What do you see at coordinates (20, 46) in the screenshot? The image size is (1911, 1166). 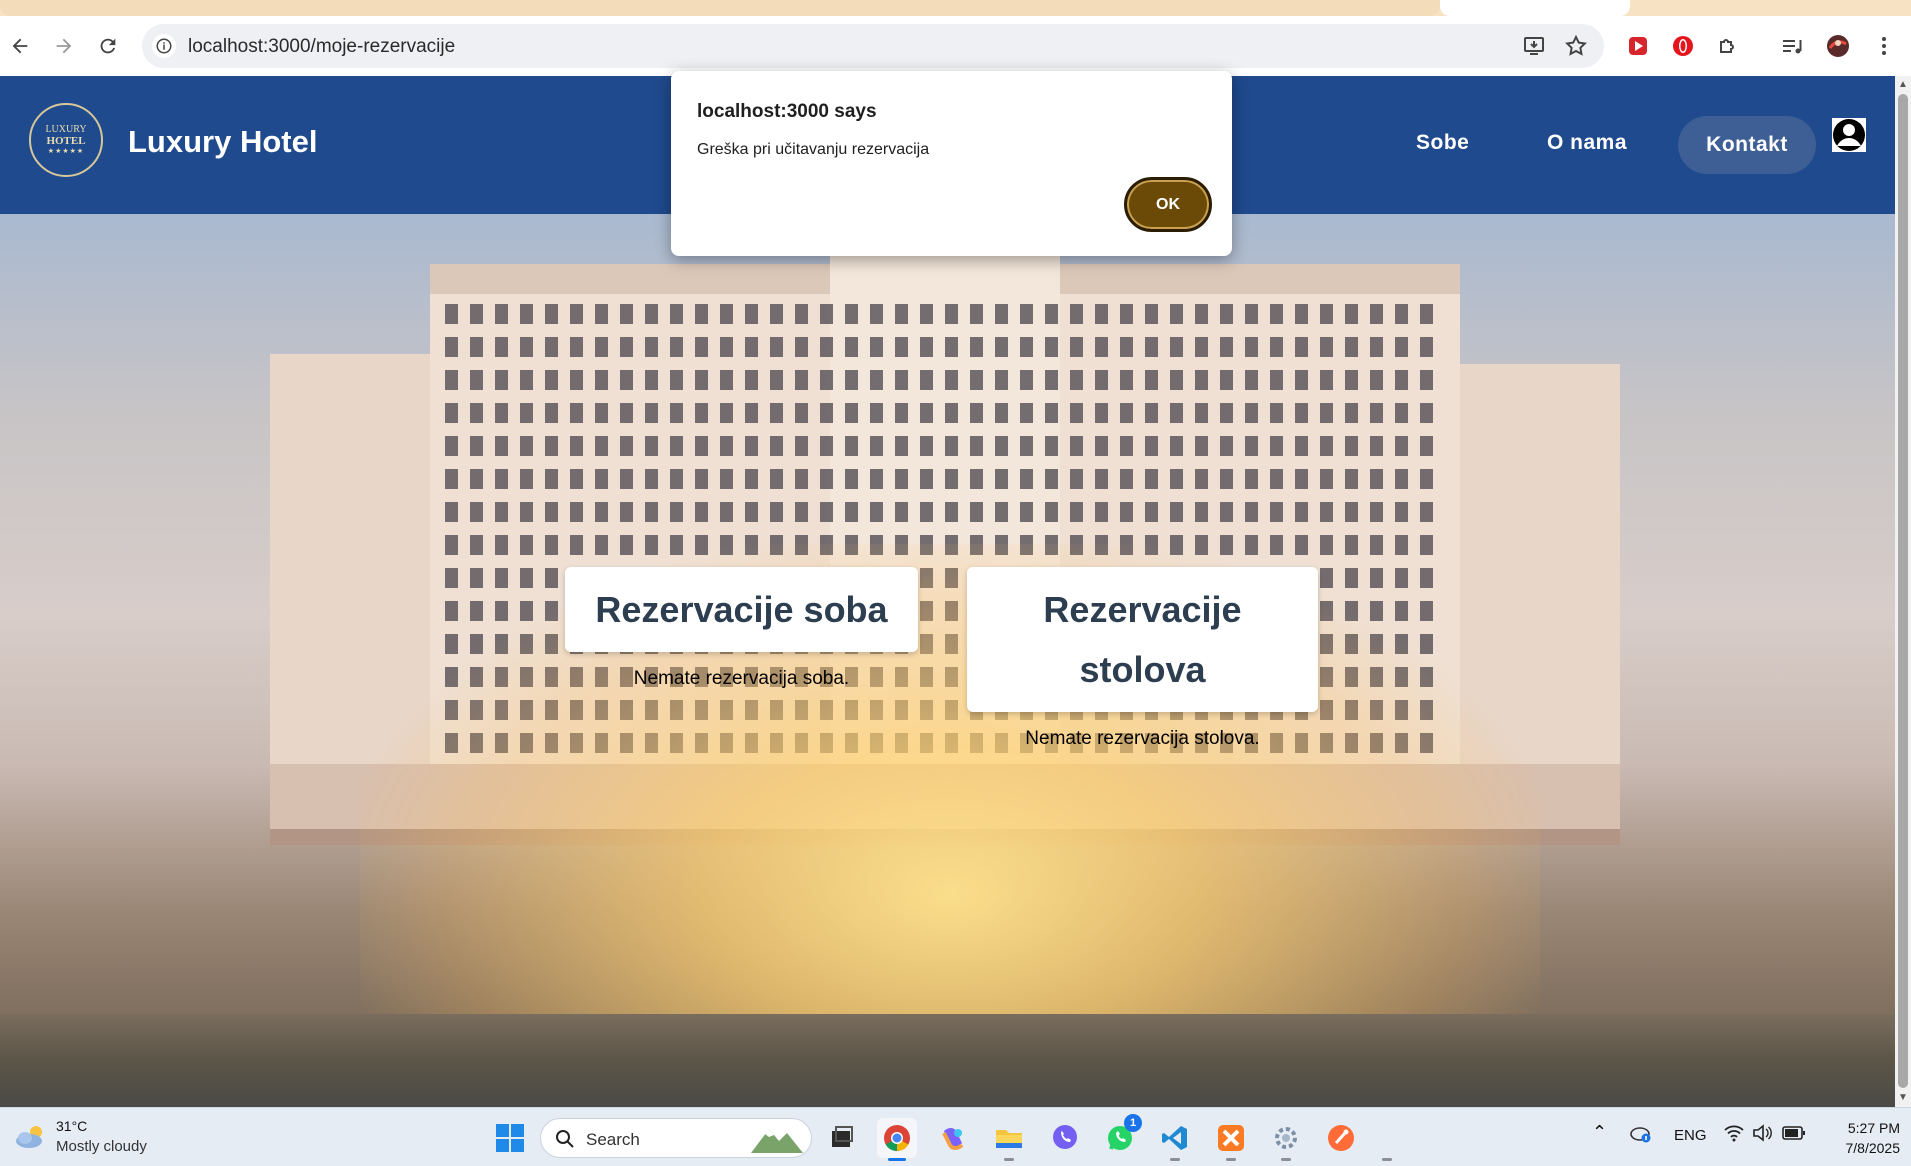 I see `back-button` at bounding box center [20, 46].